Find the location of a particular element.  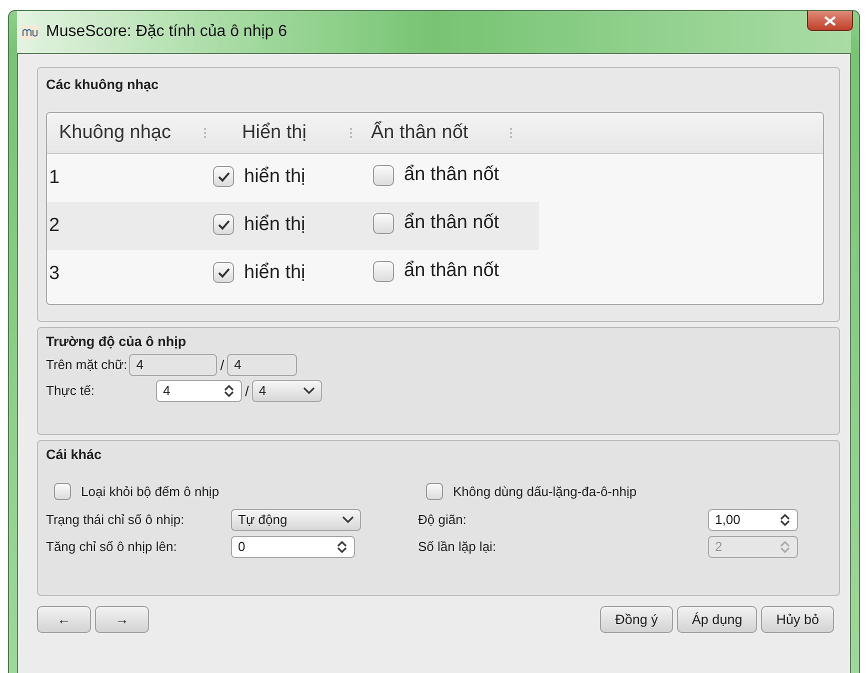

group-title: Trường độ của ô nhịp is located at coordinates (117, 342).